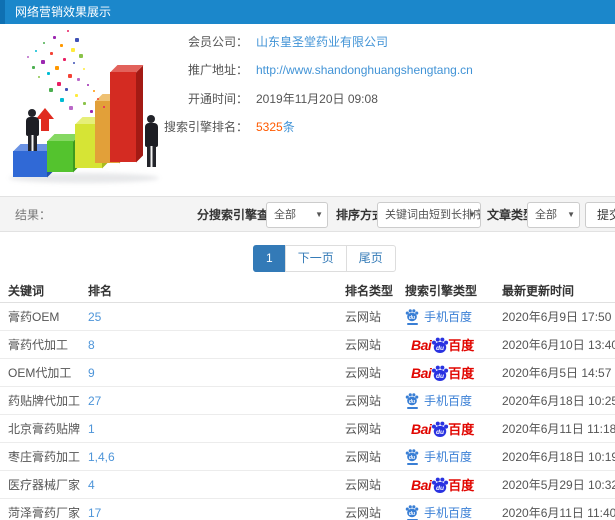 This screenshot has width=615, height=520. What do you see at coordinates (546, 215) in the screenshot?
I see `article-type-value: 全部` at bounding box center [546, 215].